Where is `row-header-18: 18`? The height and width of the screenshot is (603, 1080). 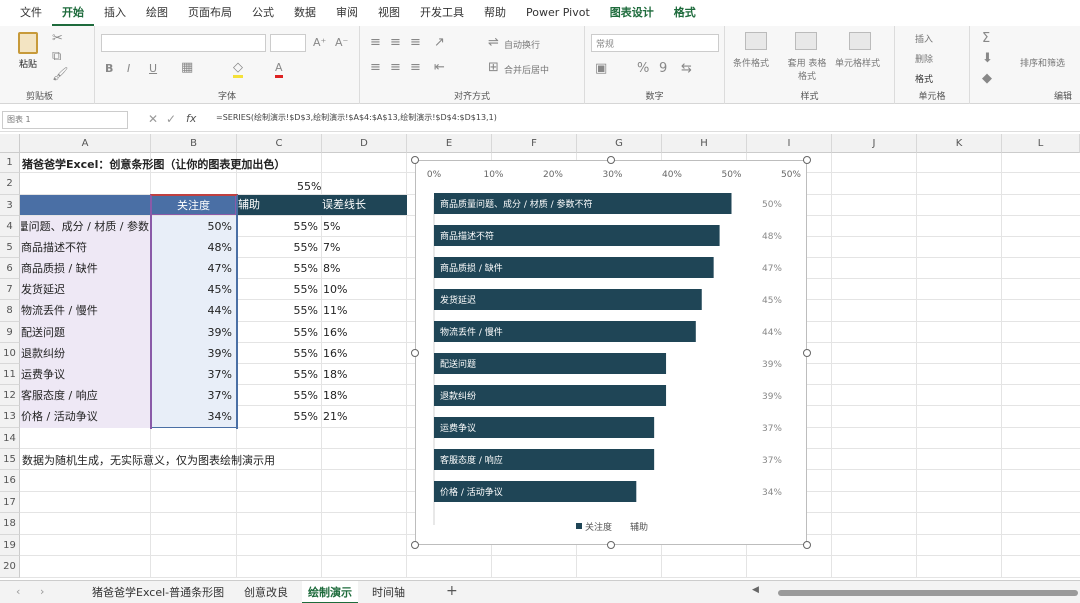
row-header-18: 18 is located at coordinates (10, 524).